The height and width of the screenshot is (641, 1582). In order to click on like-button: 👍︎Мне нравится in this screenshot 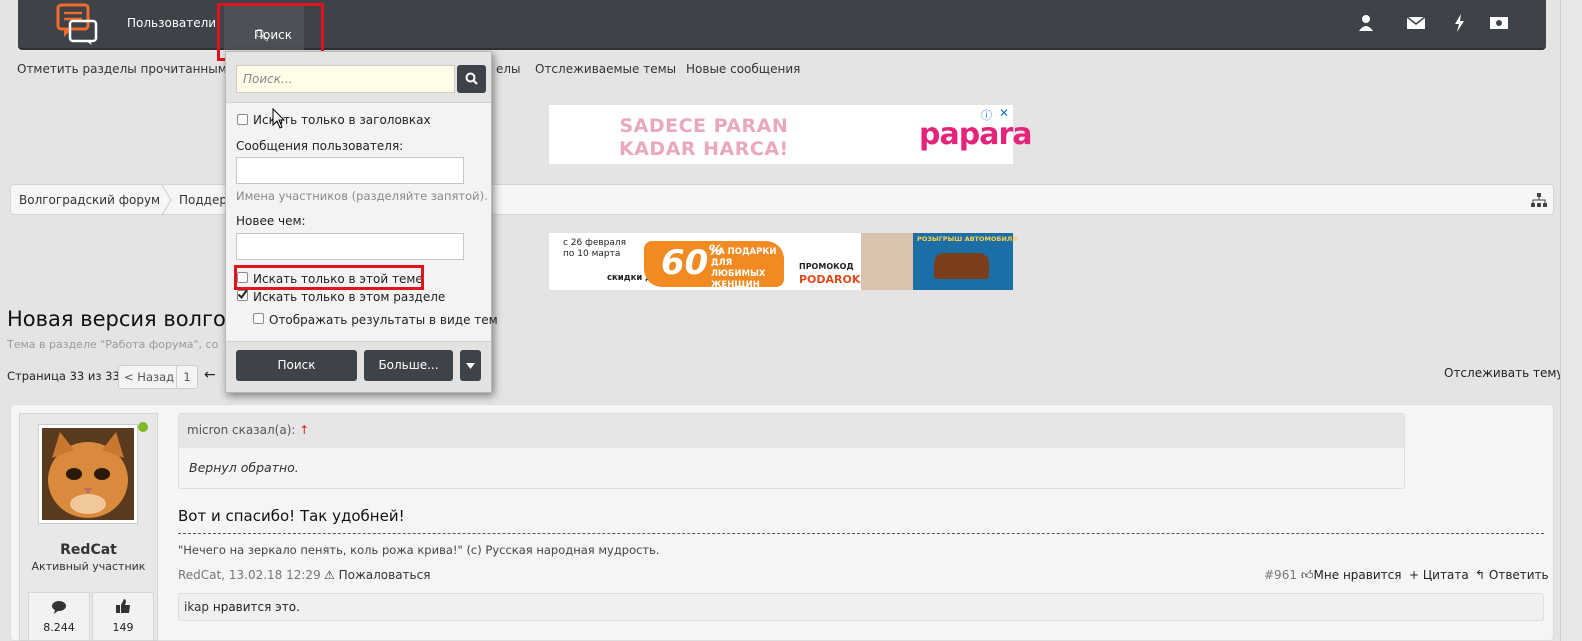, I will do `click(1351, 575)`.